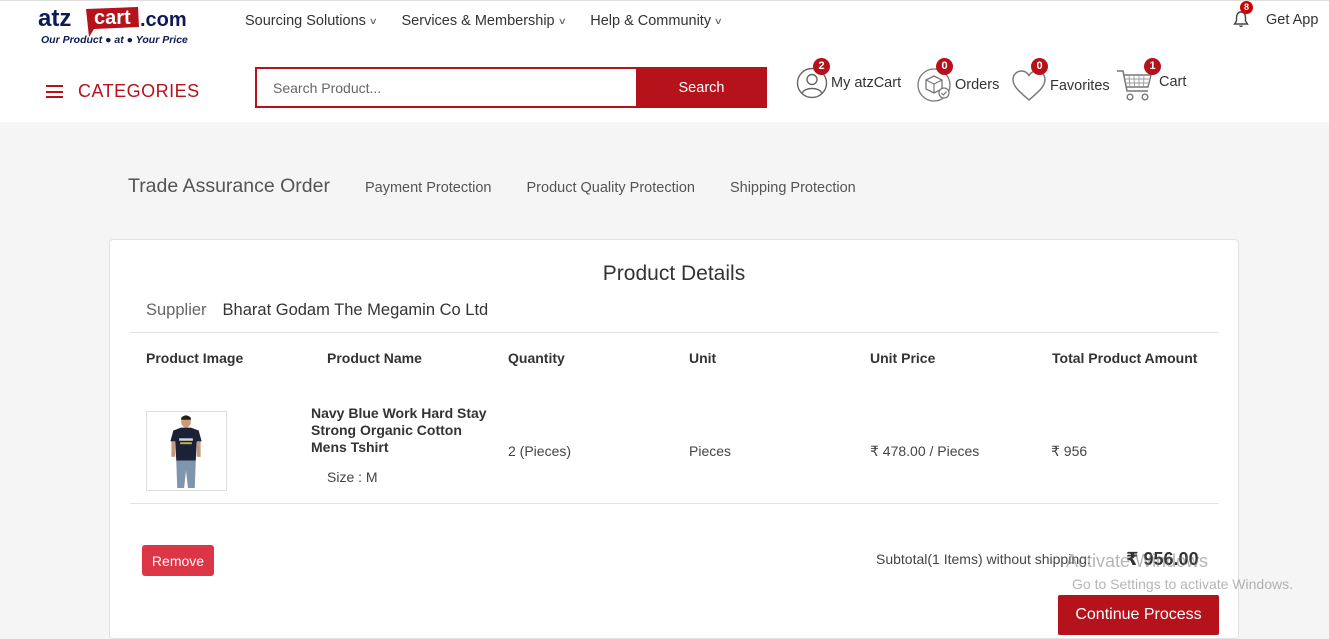 This screenshot has height=639, width=1329. I want to click on supplier-name: Bharat Godam The Megamin Co Ltd, so click(355, 310).